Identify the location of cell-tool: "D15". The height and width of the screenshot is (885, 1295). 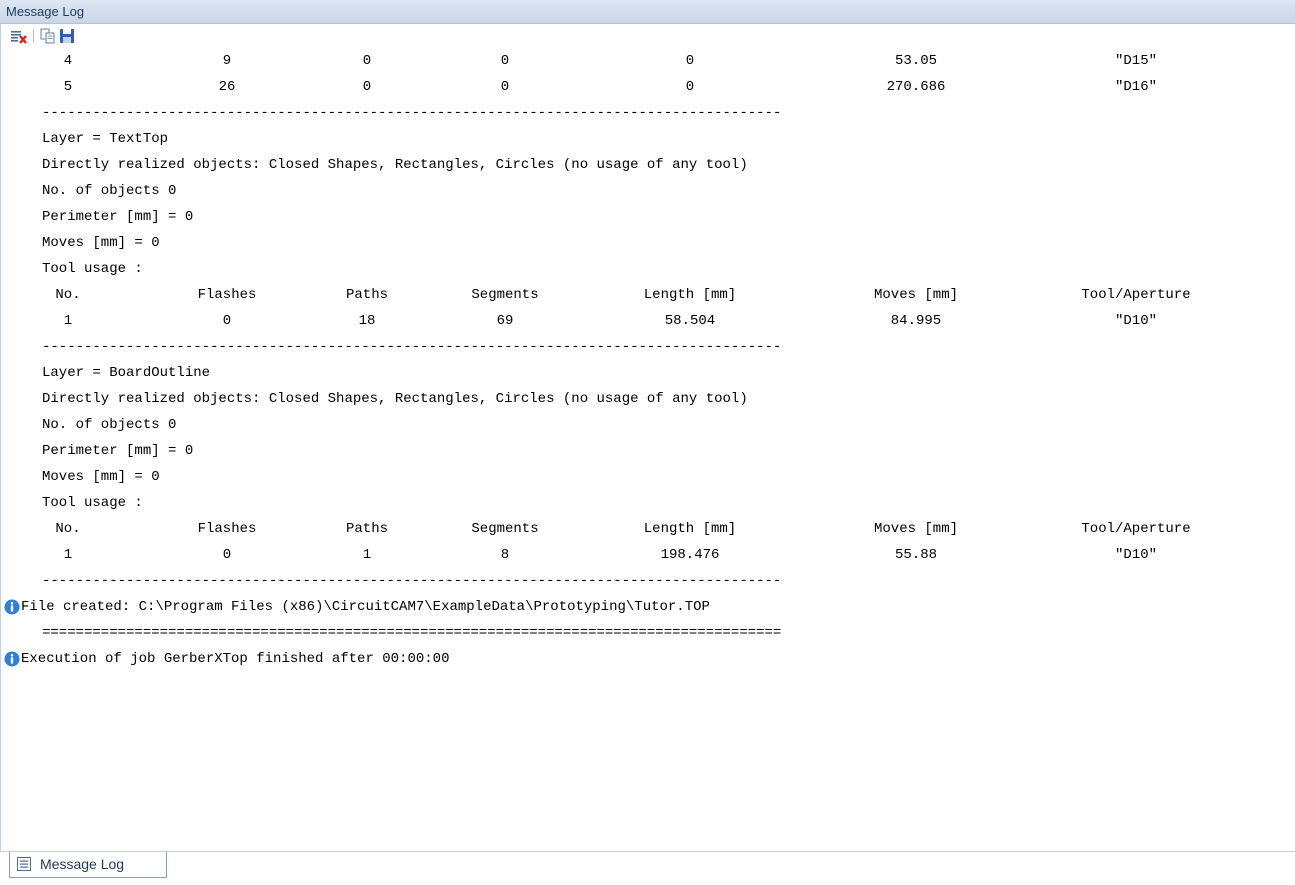
(1135, 61).